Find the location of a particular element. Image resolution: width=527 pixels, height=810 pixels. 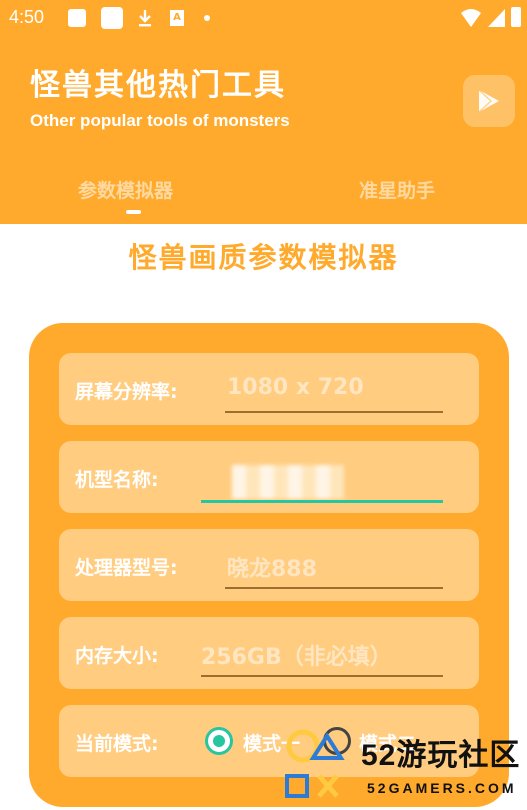

resolution-label: 屏幕分辨率: is located at coordinates (126, 392).